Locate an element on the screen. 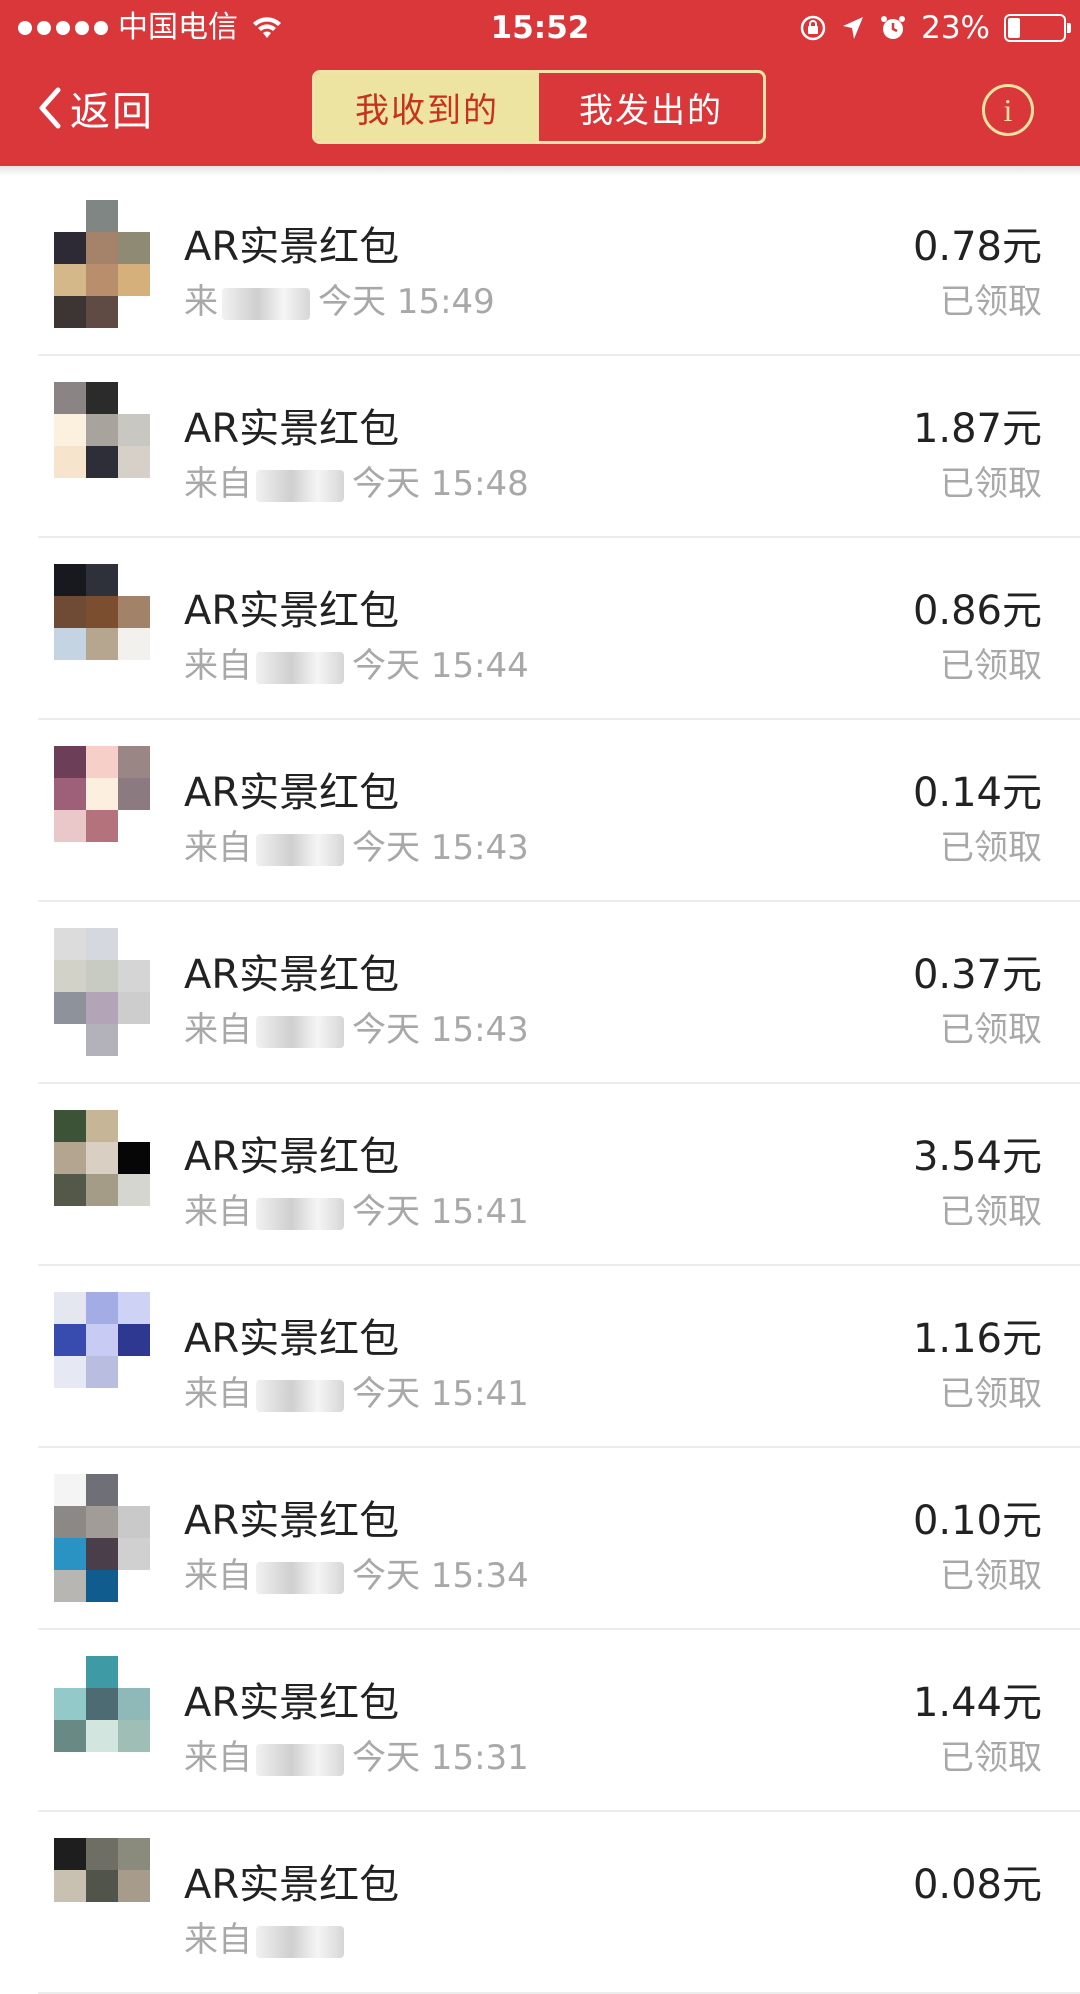  item-amount: 3.54元 is located at coordinates (977, 1157).